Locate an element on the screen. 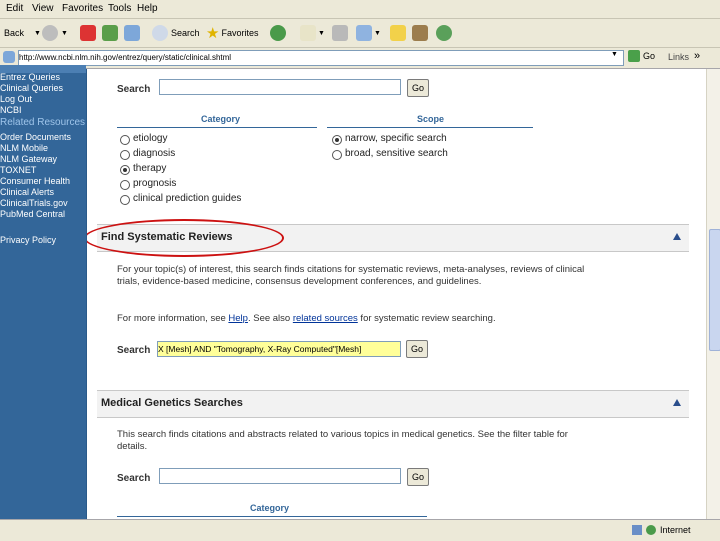 The image size is (720, 541). genetics-search-input is located at coordinates (280, 476).